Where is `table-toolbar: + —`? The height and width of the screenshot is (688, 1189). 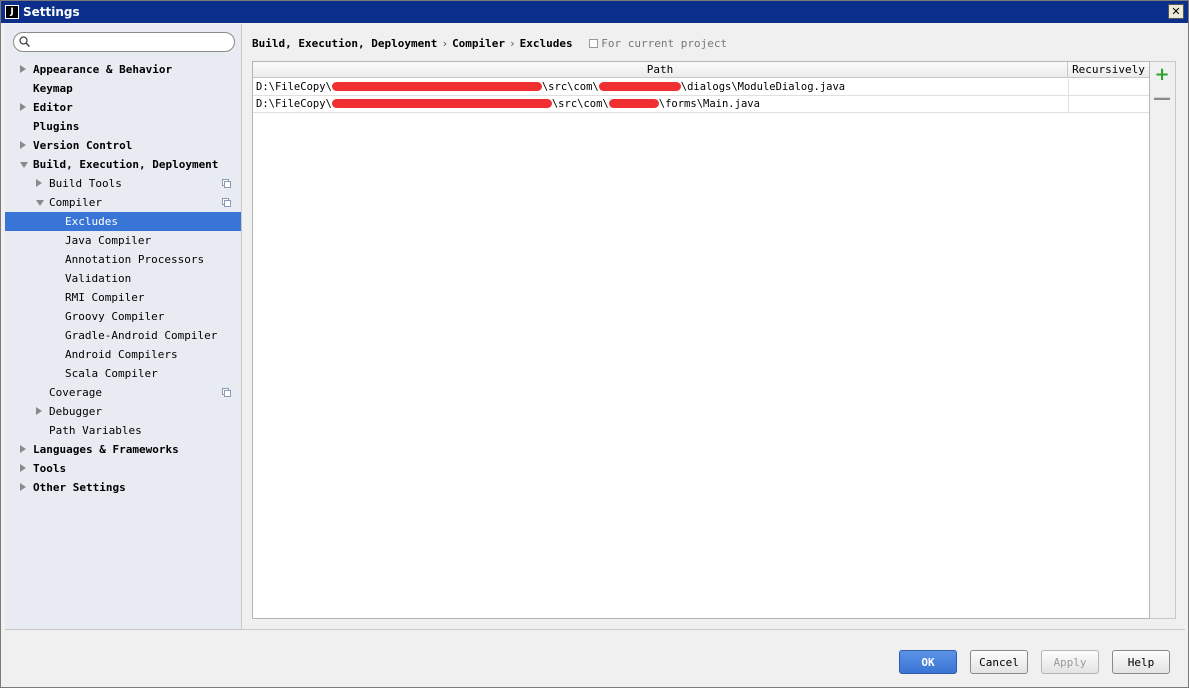 table-toolbar: + — is located at coordinates (1163, 340).